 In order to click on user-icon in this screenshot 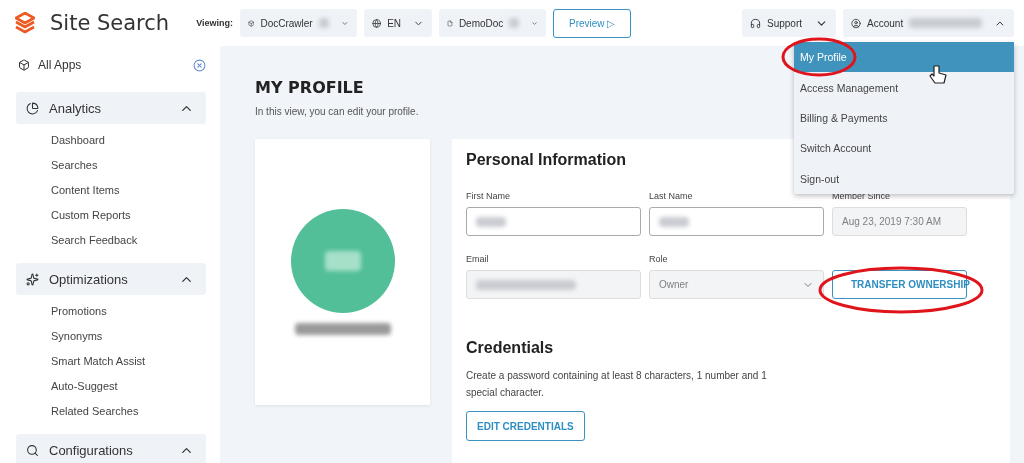, I will do `click(856, 23)`.